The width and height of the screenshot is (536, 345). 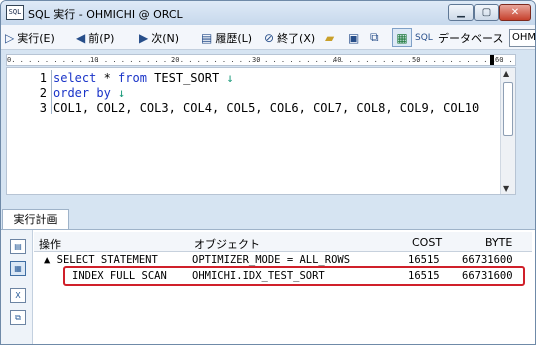 I want to click on end-button: ⊘ 終了(X), so click(x=289, y=37).